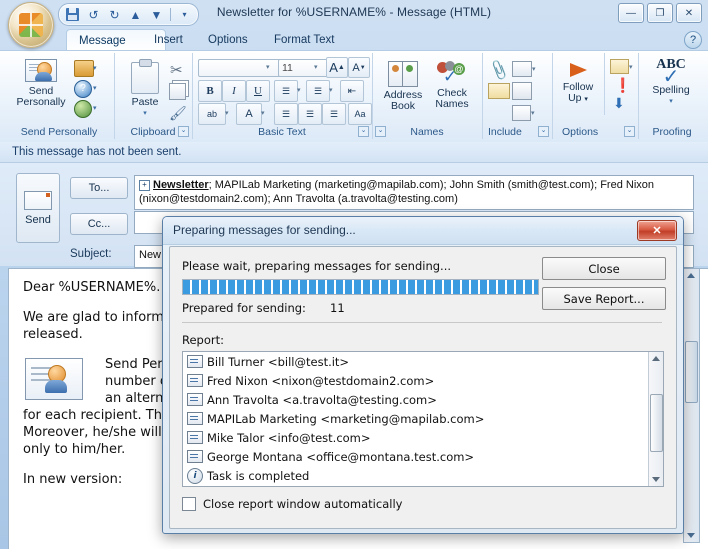 This screenshot has height=549, width=708. I want to click on close-report-automatically-checkbox, so click(189, 504).